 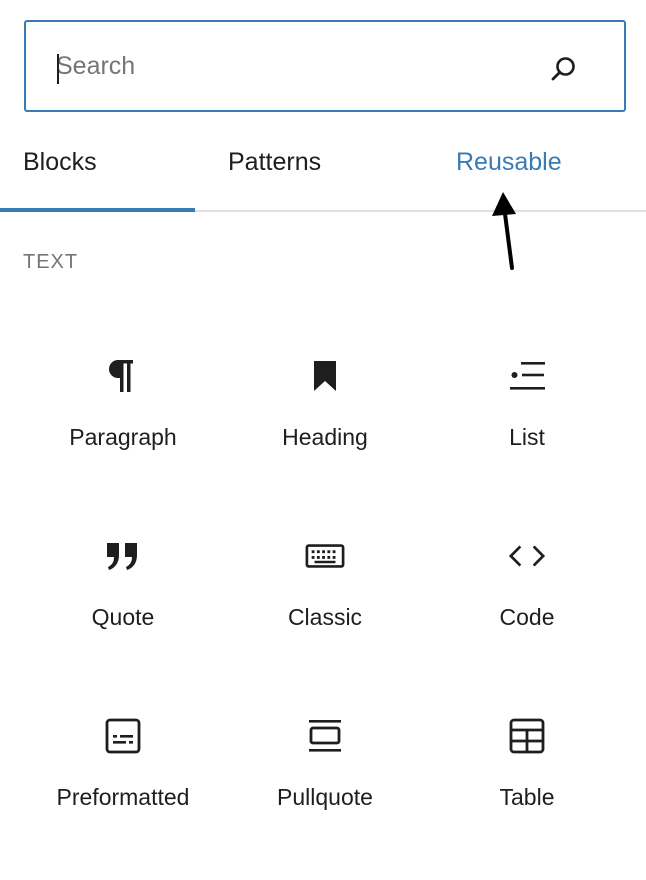 I want to click on search-box, so click(x=325, y=66).